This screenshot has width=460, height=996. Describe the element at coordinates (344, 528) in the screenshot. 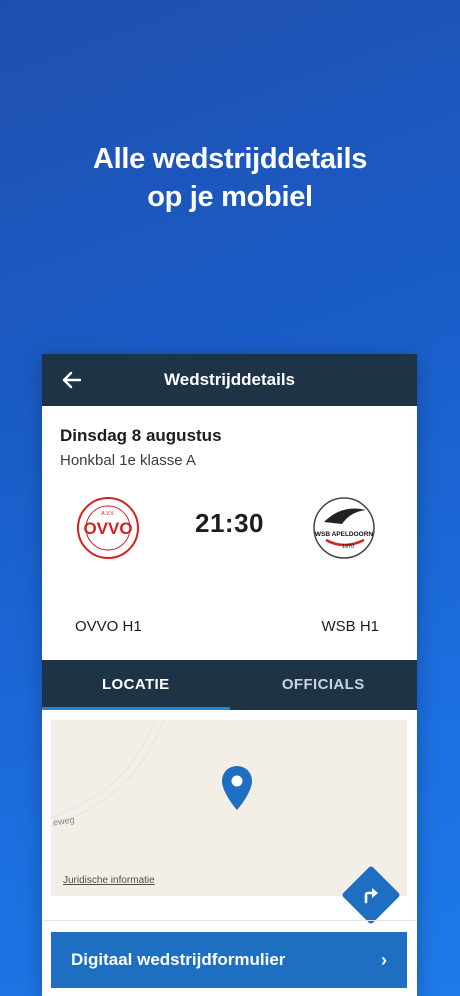

I see `away-team-logo: WSB APELDOORN 1970` at that location.